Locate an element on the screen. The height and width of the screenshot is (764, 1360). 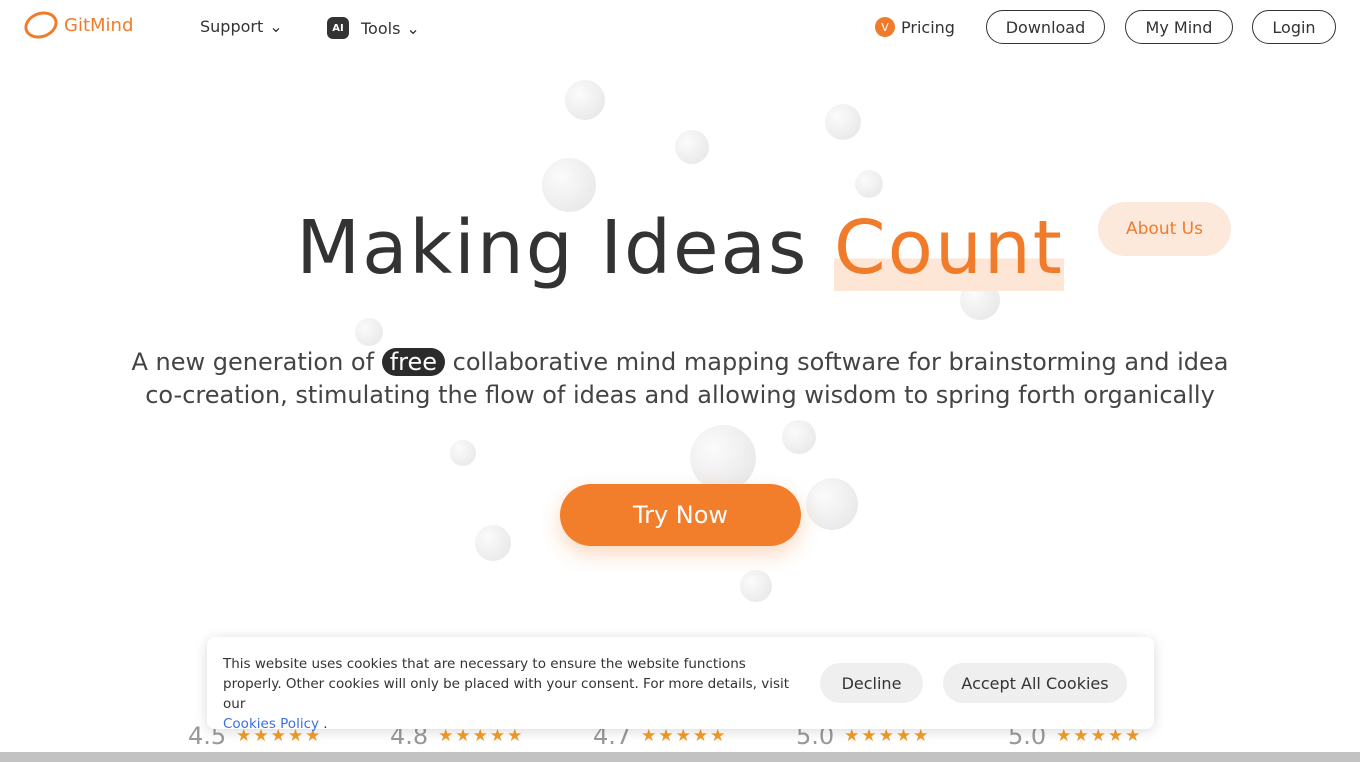
my-mind-button: My Mind is located at coordinates (1179, 27).